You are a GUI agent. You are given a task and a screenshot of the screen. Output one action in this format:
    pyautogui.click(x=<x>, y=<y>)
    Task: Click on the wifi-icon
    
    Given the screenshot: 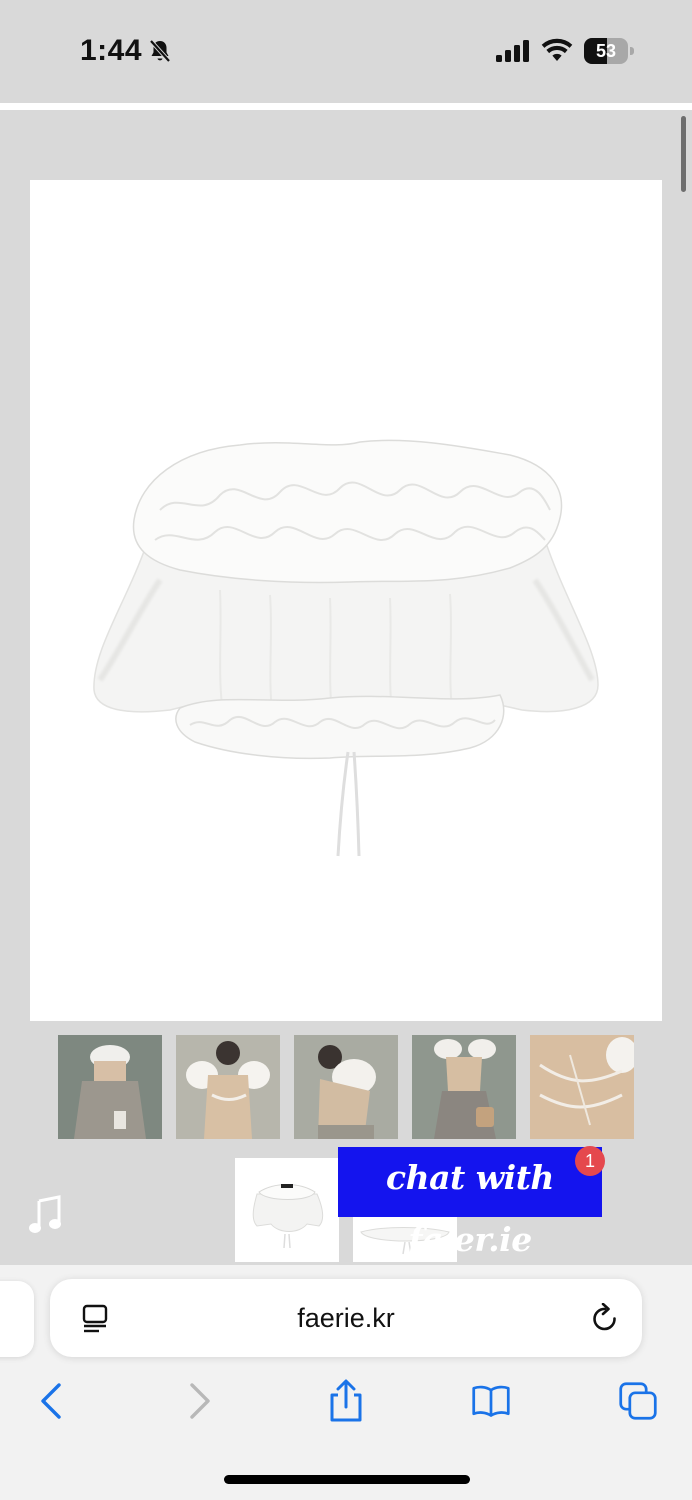 What is the action you would take?
    pyautogui.click(x=557, y=49)
    